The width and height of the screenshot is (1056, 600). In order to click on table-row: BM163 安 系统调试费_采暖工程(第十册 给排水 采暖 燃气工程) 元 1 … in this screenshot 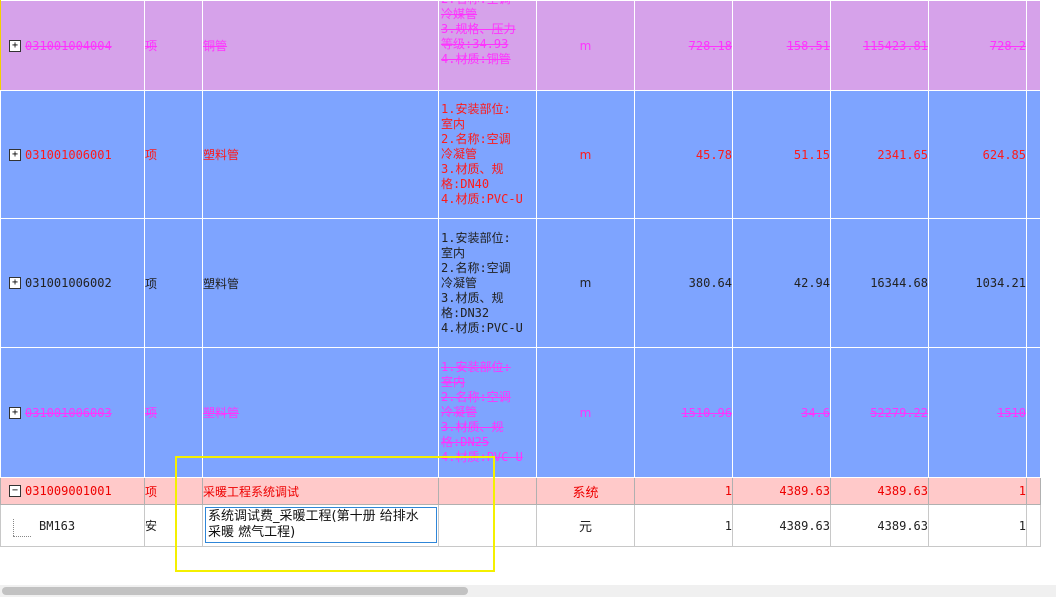, I will do `click(520, 525)`.